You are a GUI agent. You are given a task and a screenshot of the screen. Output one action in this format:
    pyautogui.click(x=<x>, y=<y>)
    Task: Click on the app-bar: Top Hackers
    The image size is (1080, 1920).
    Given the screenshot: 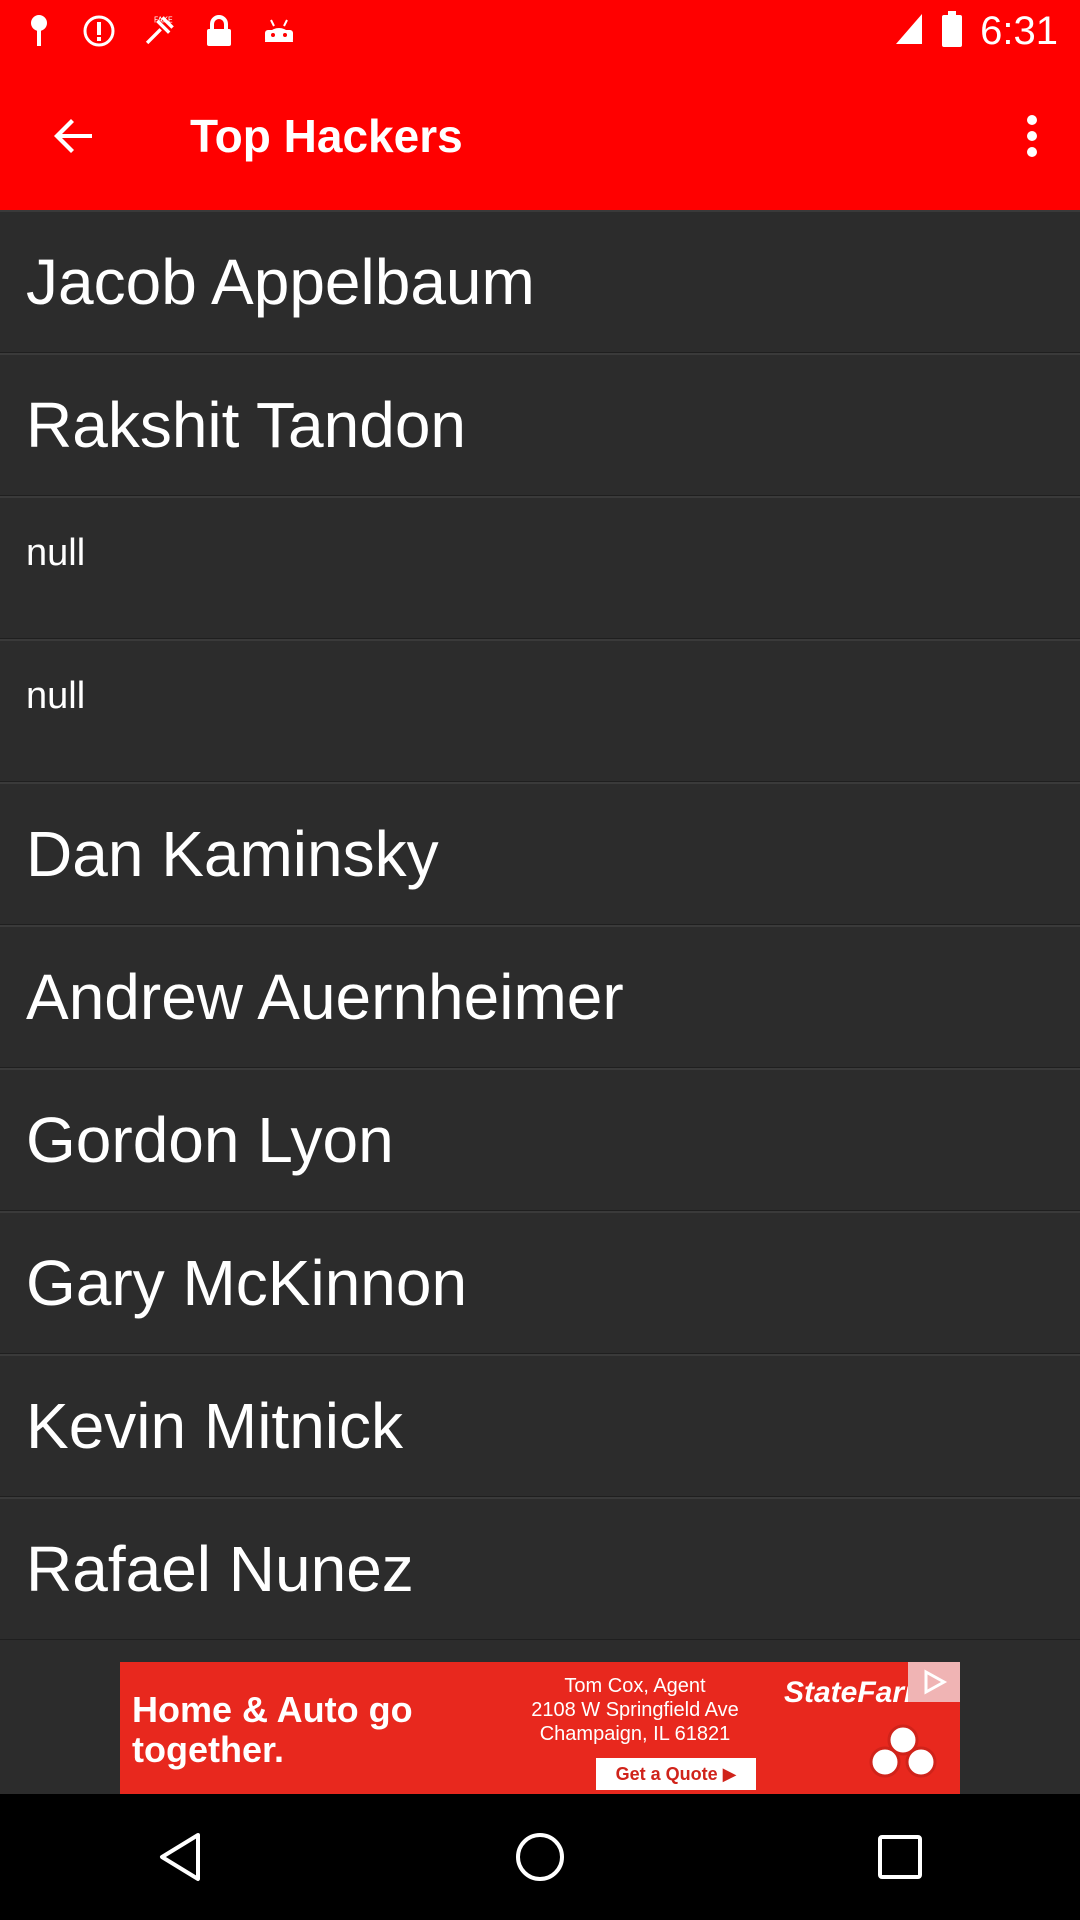 What is the action you would take?
    pyautogui.click(x=540, y=136)
    